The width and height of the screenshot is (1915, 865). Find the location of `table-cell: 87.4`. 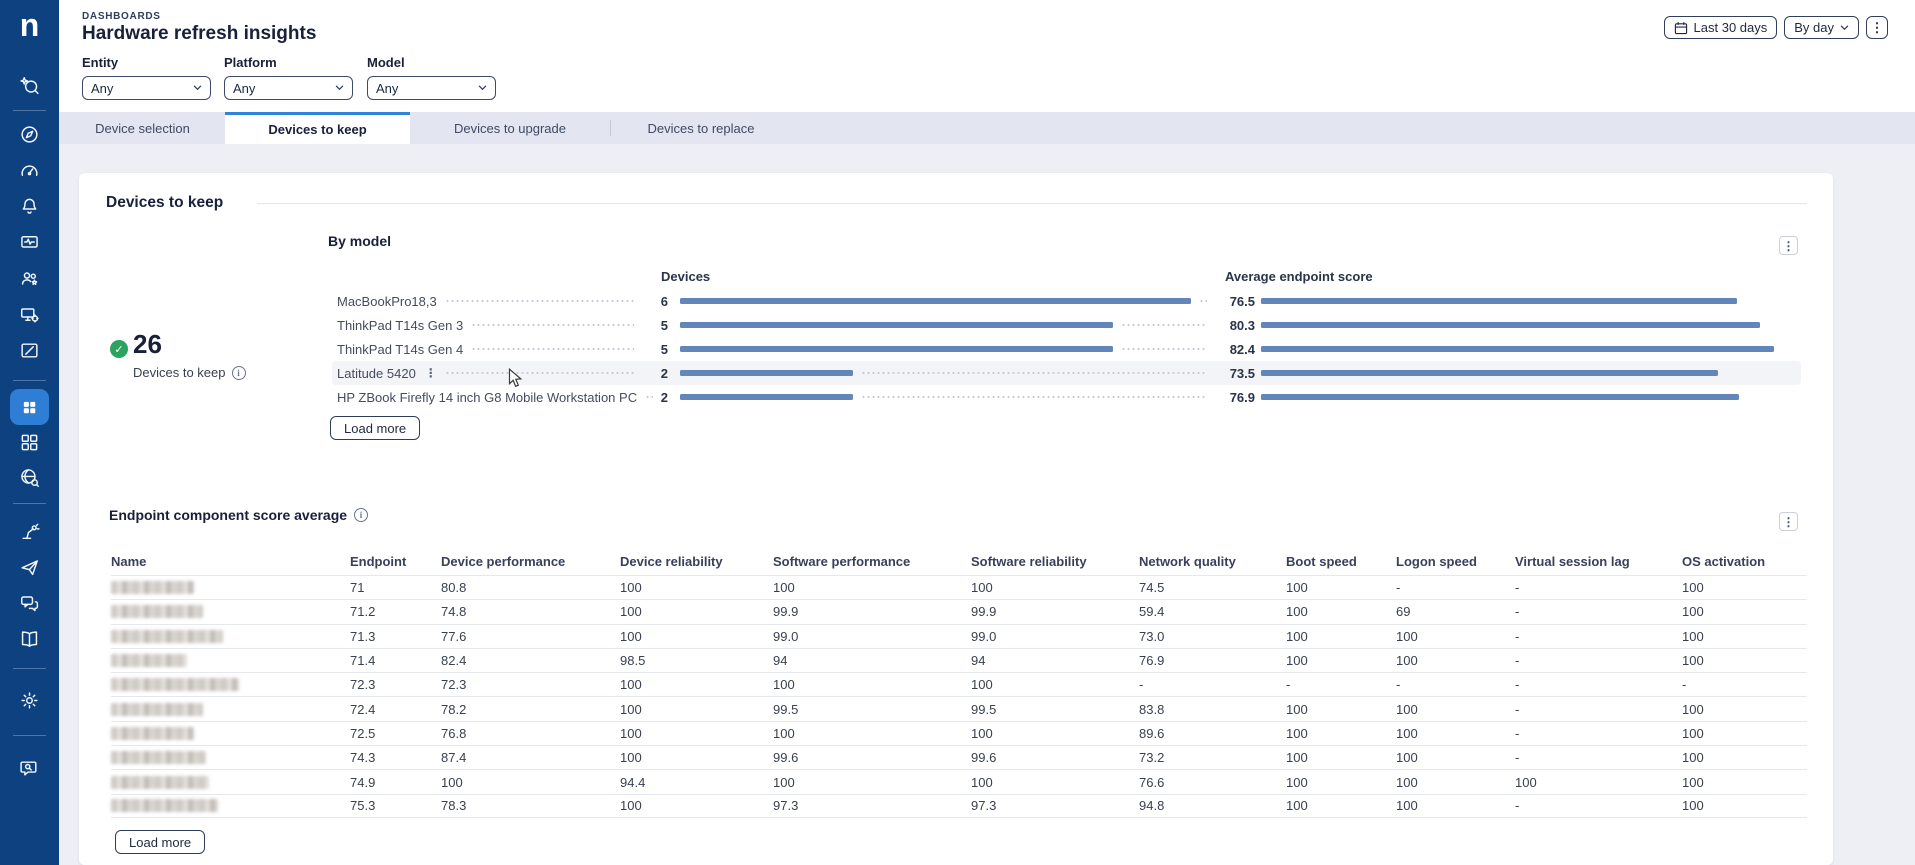

table-cell: 87.4 is located at coordinates (454, 758).